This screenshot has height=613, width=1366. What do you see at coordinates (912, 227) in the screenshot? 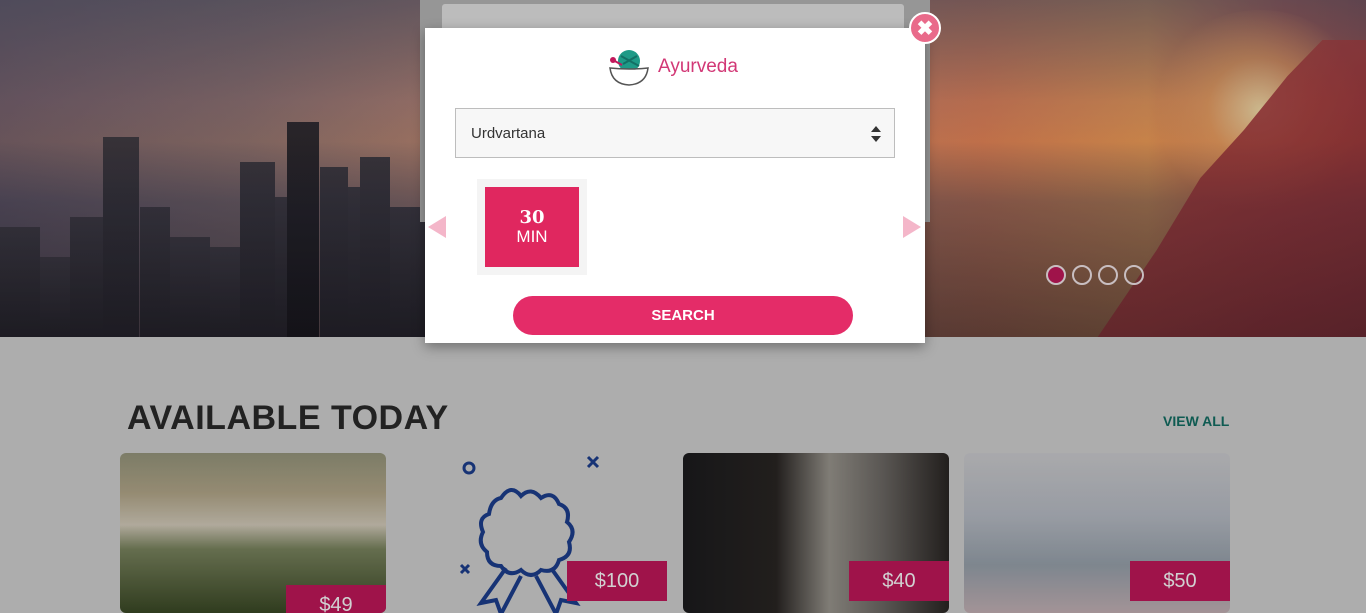
I see `slot-next-arrow-icon` at bounding box center [912, 227].